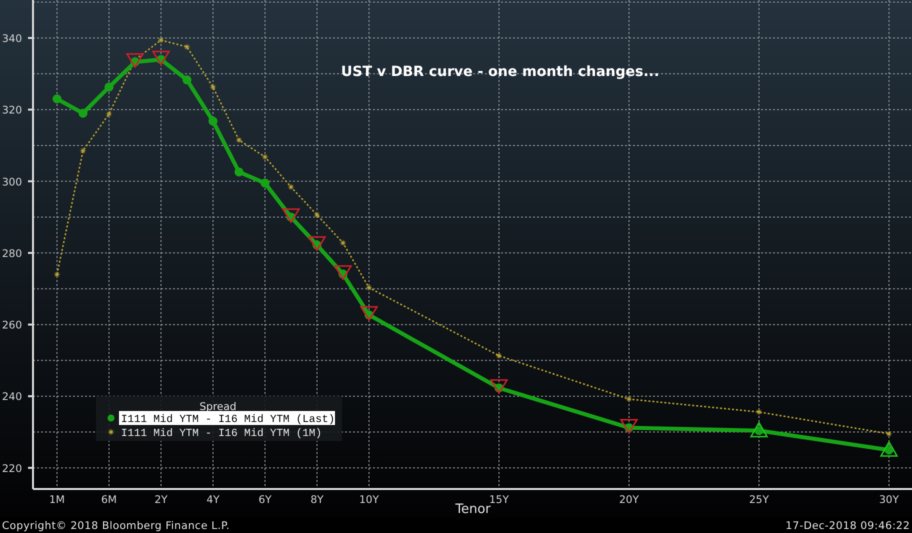 The width and height of the screenshot is (912, 533). What do you see at coordinates (317, 500) in the screenshot?
I see `x-tick-label: 8Y` at bounding box center [317, 500].